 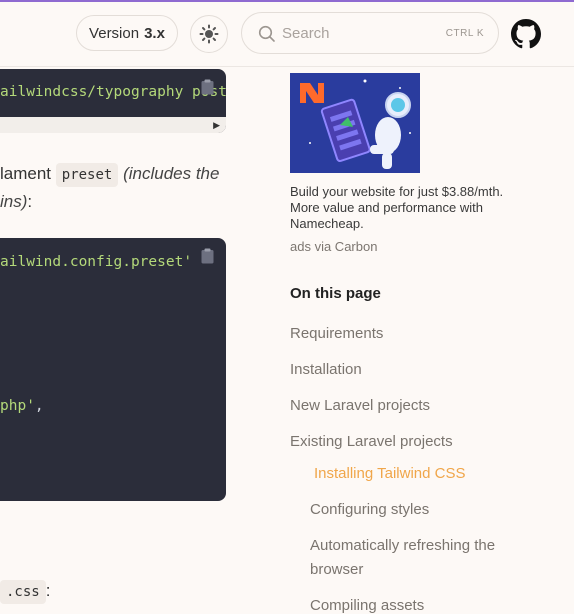 What do you see at coordinates (171, 173) in the screenshot?
I see `paragraph-italic: (includes the` at bounding box center [171, 173].